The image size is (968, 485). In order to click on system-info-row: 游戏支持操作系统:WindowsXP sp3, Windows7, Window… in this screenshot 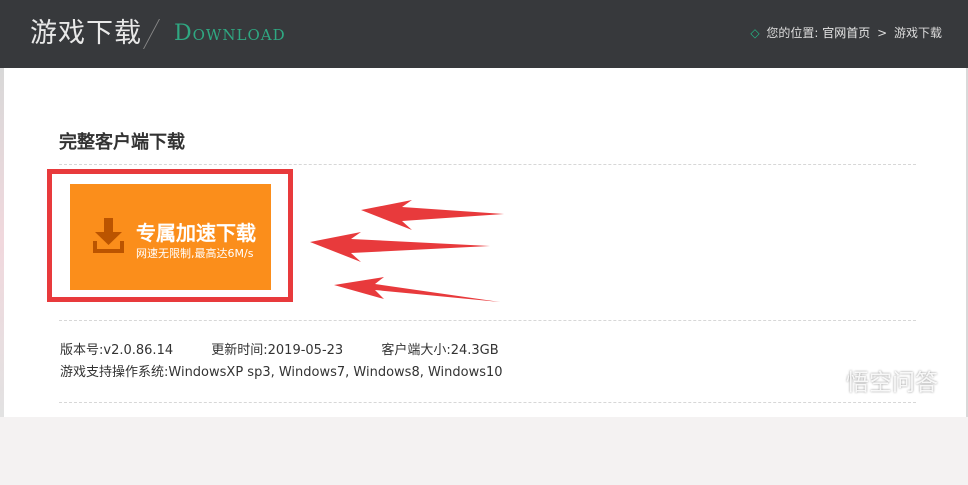, I will do `click(281, 373)`.